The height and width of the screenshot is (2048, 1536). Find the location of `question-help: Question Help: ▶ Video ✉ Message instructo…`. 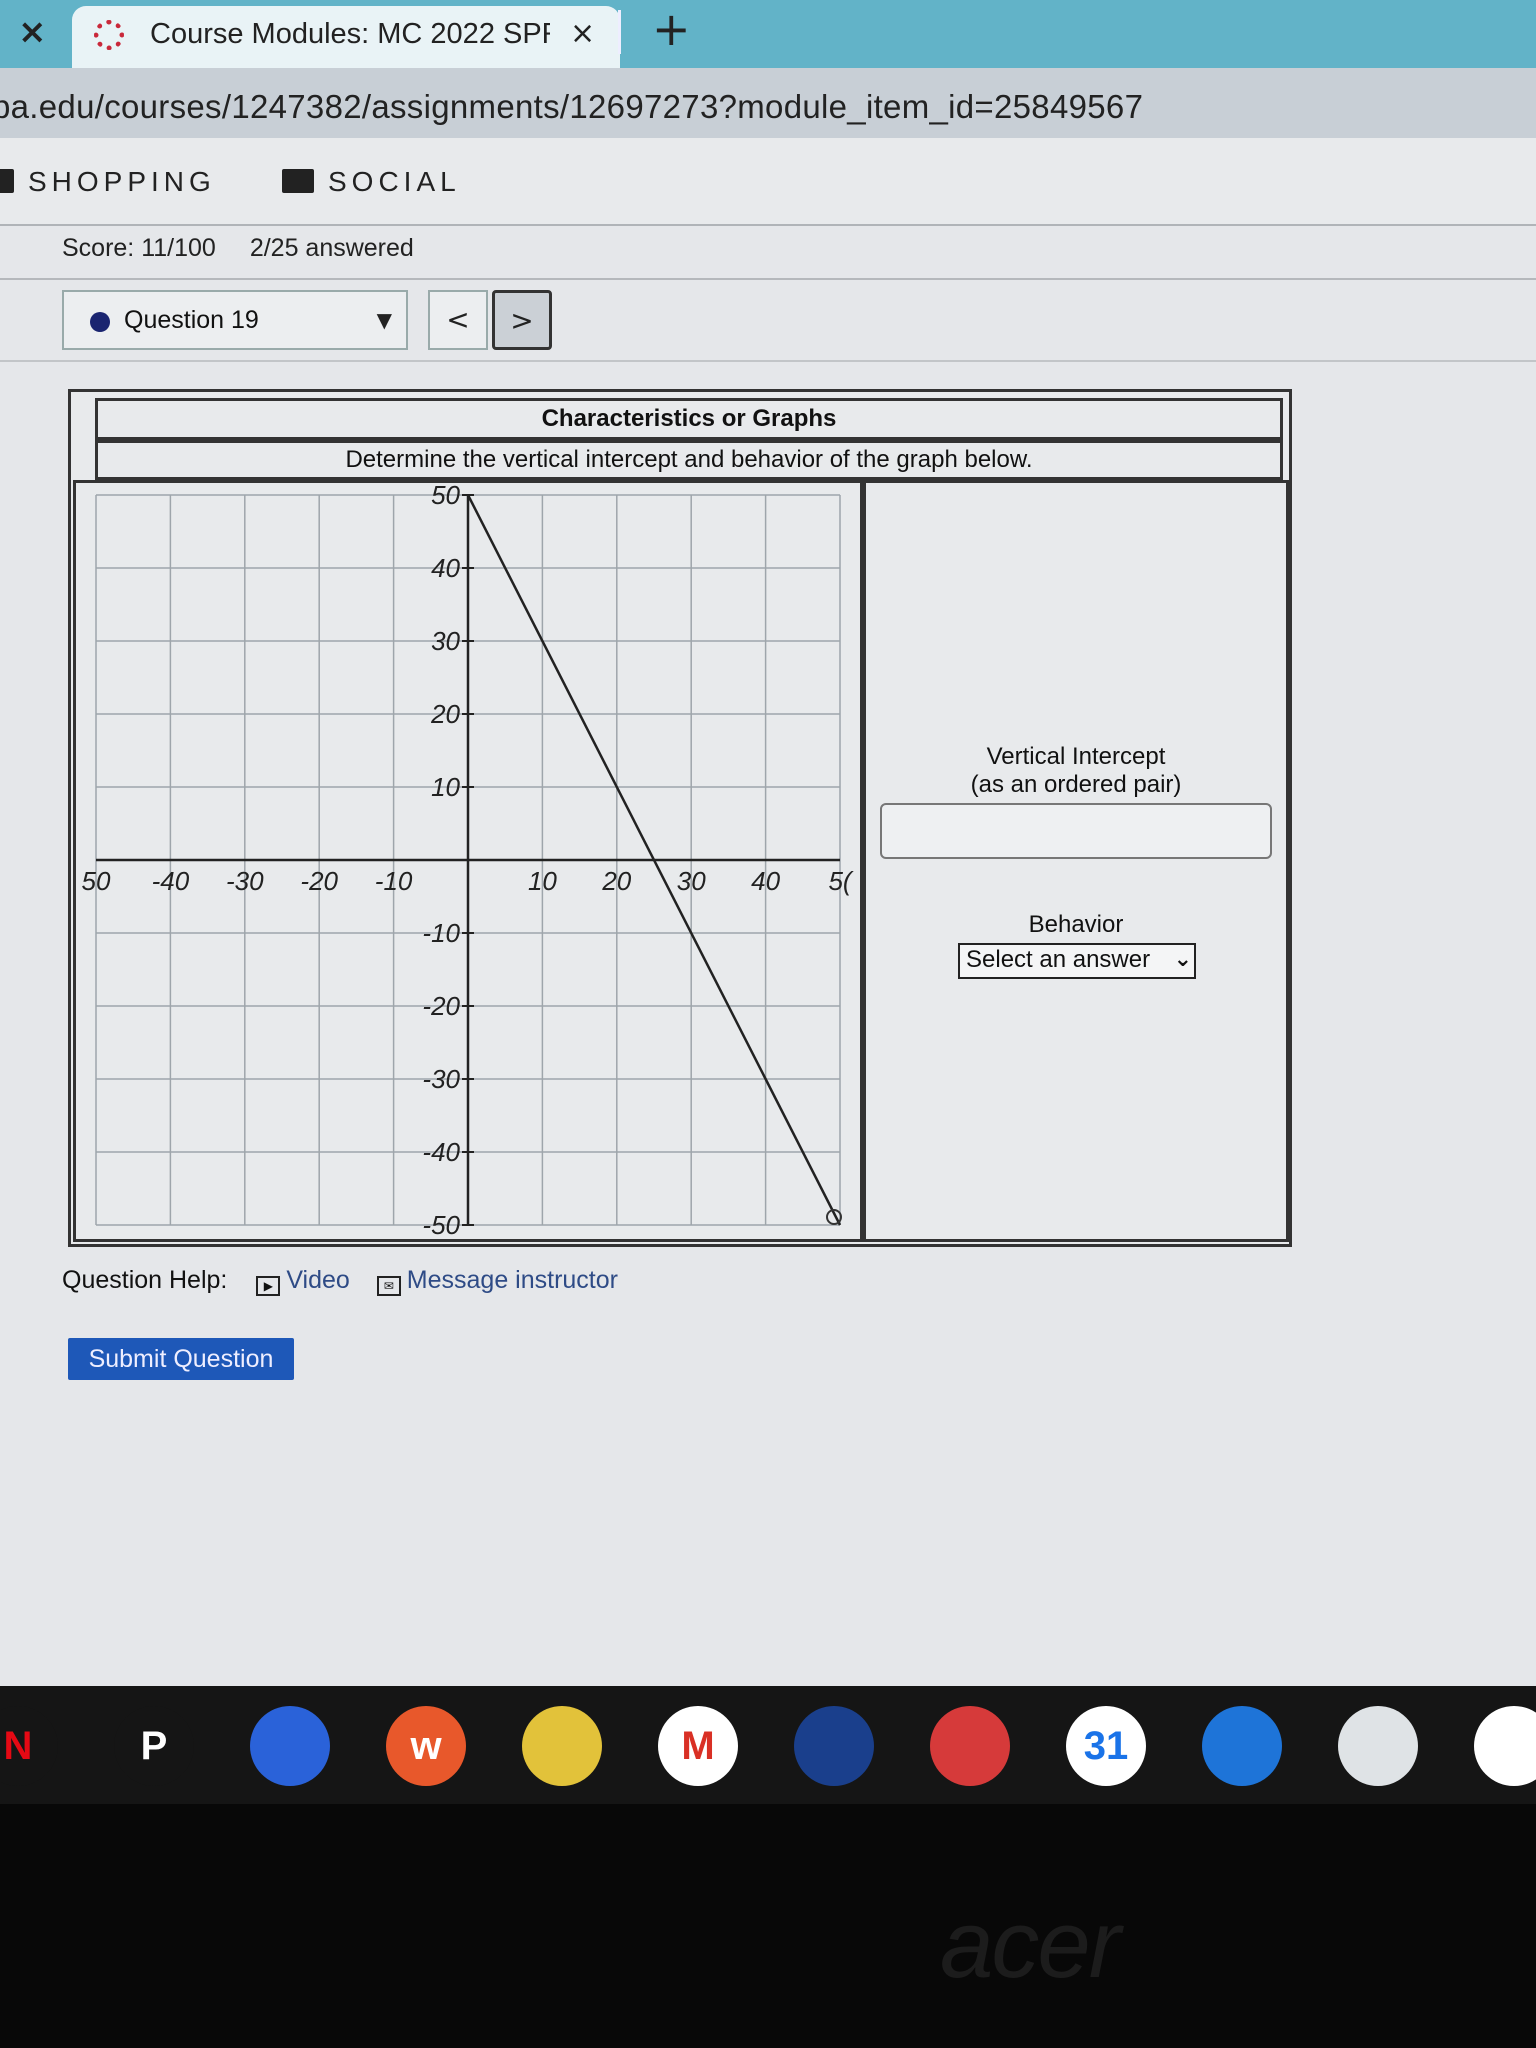

question-help: Question Help: ▶ Video ✉ Message instructo… is located at coordinates (340, 1281).